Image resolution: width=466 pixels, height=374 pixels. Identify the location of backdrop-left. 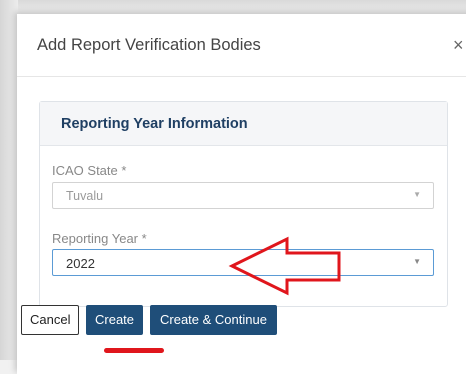
(9, 180).